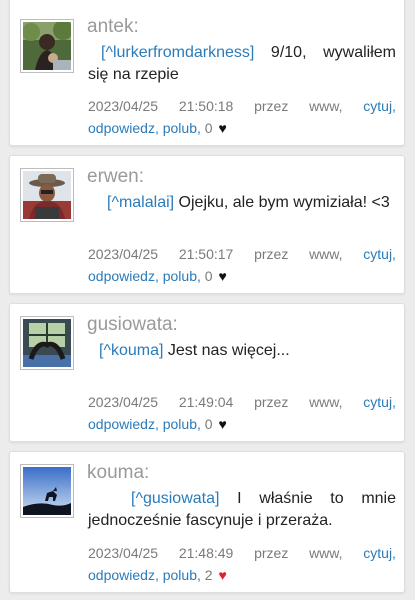 This screenshot has width=415, height=600. I want to click on username: erwen:, so click(115, 177).